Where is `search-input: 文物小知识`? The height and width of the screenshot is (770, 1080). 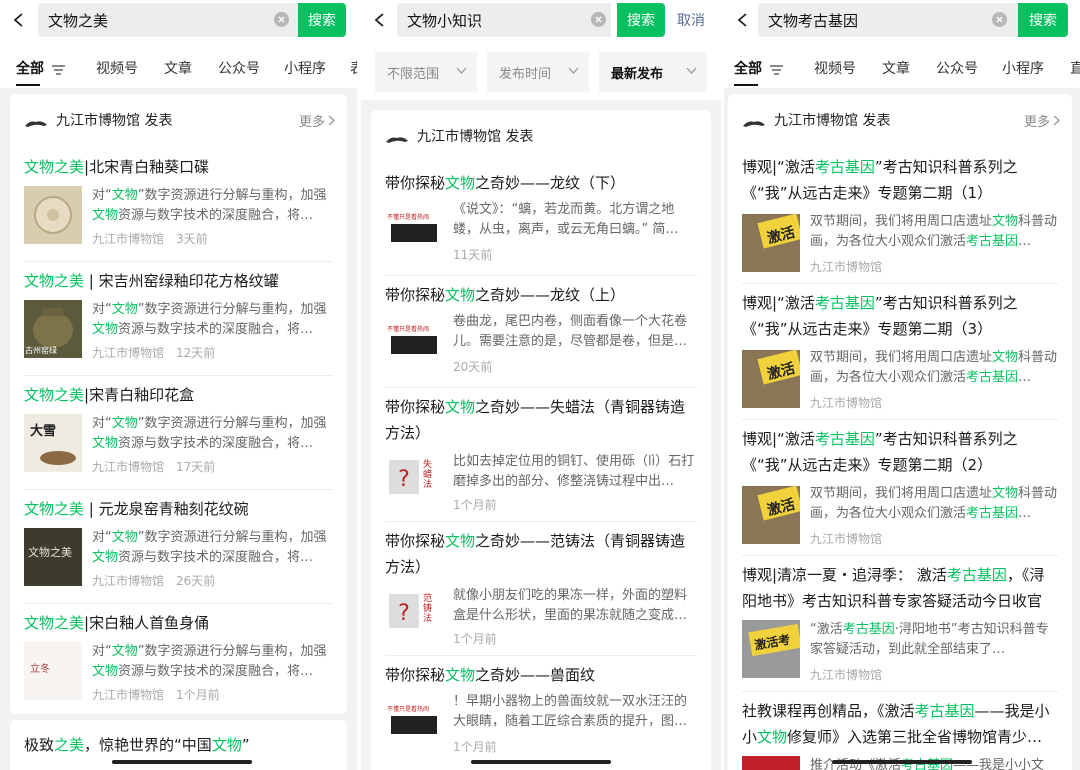 search-input: 文物小知识 is located at coordinates (504, 20).